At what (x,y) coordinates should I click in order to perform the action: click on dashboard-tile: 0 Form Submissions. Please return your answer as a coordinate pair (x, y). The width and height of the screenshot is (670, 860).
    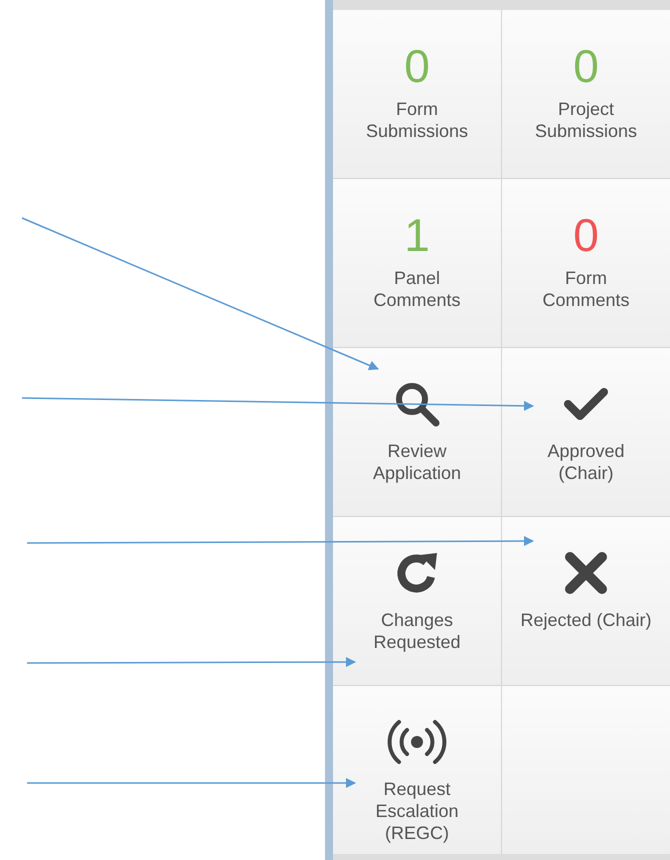
    Looking at the image, I should click on (417, 94).